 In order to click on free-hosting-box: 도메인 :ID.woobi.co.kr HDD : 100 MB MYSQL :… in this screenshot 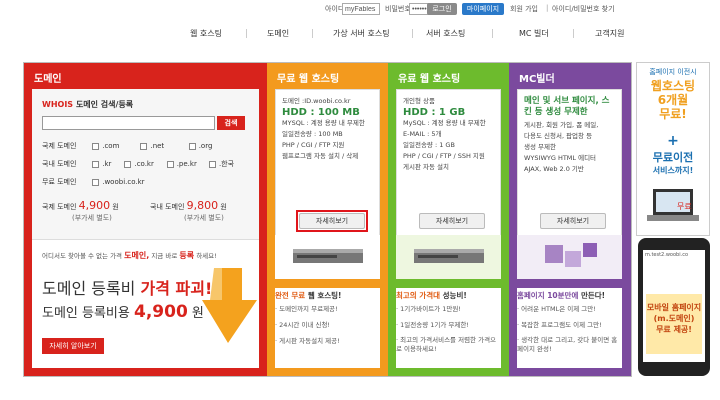, I will do `click(327, 170)`.